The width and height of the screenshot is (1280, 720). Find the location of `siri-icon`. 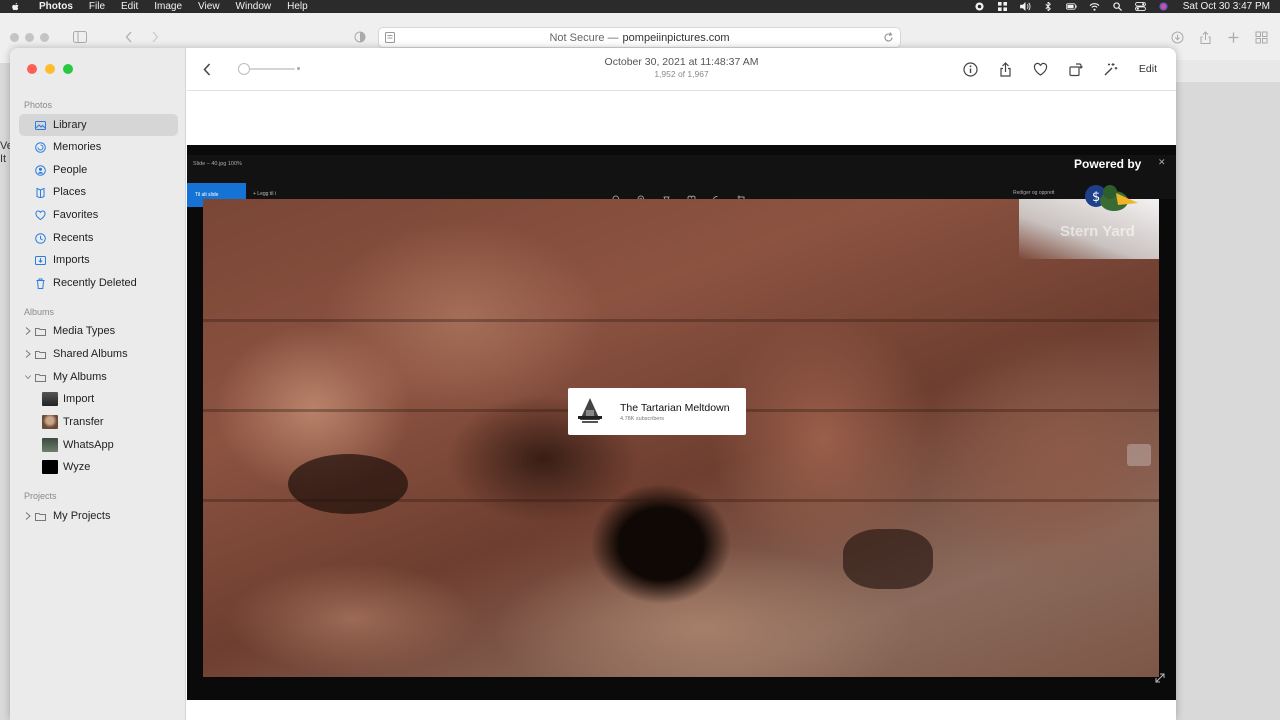

siri-icon is located at coordinates (1164, 7).